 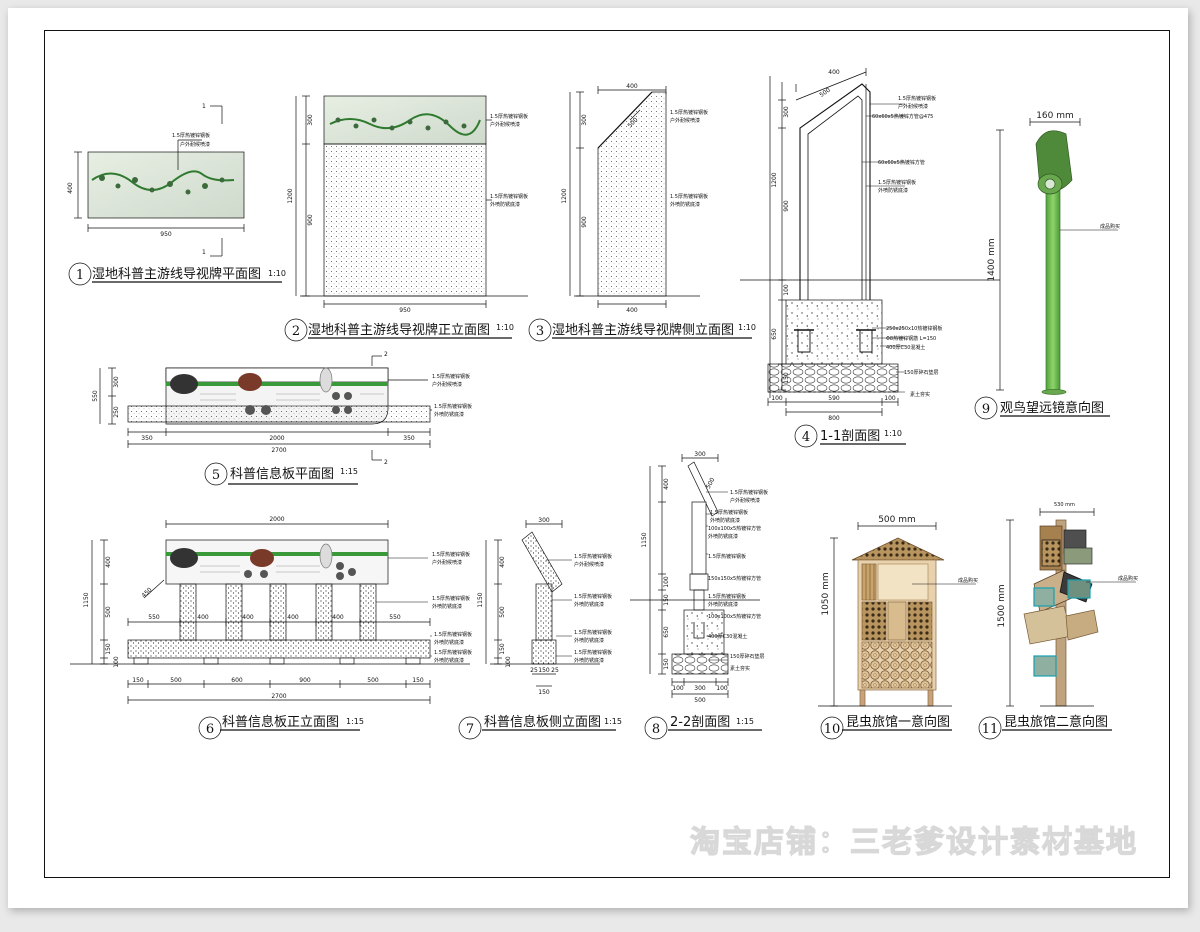 I want to click on d6-b6: 150, so click(x=418, y=680).